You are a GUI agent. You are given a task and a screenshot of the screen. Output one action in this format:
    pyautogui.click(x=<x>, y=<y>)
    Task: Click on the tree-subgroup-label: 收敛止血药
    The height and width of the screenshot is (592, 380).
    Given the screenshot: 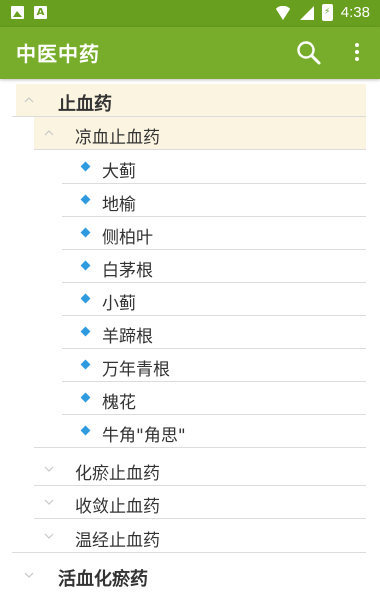 What is the action you would take?
    pyautogui.click(x=117, y=507)
    